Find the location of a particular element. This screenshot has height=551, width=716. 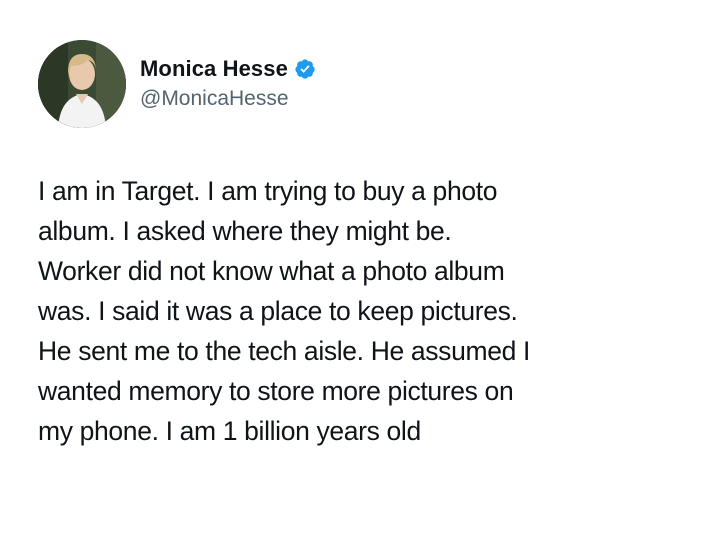

avatar-photo-icon is located at coordinates (82, 84).